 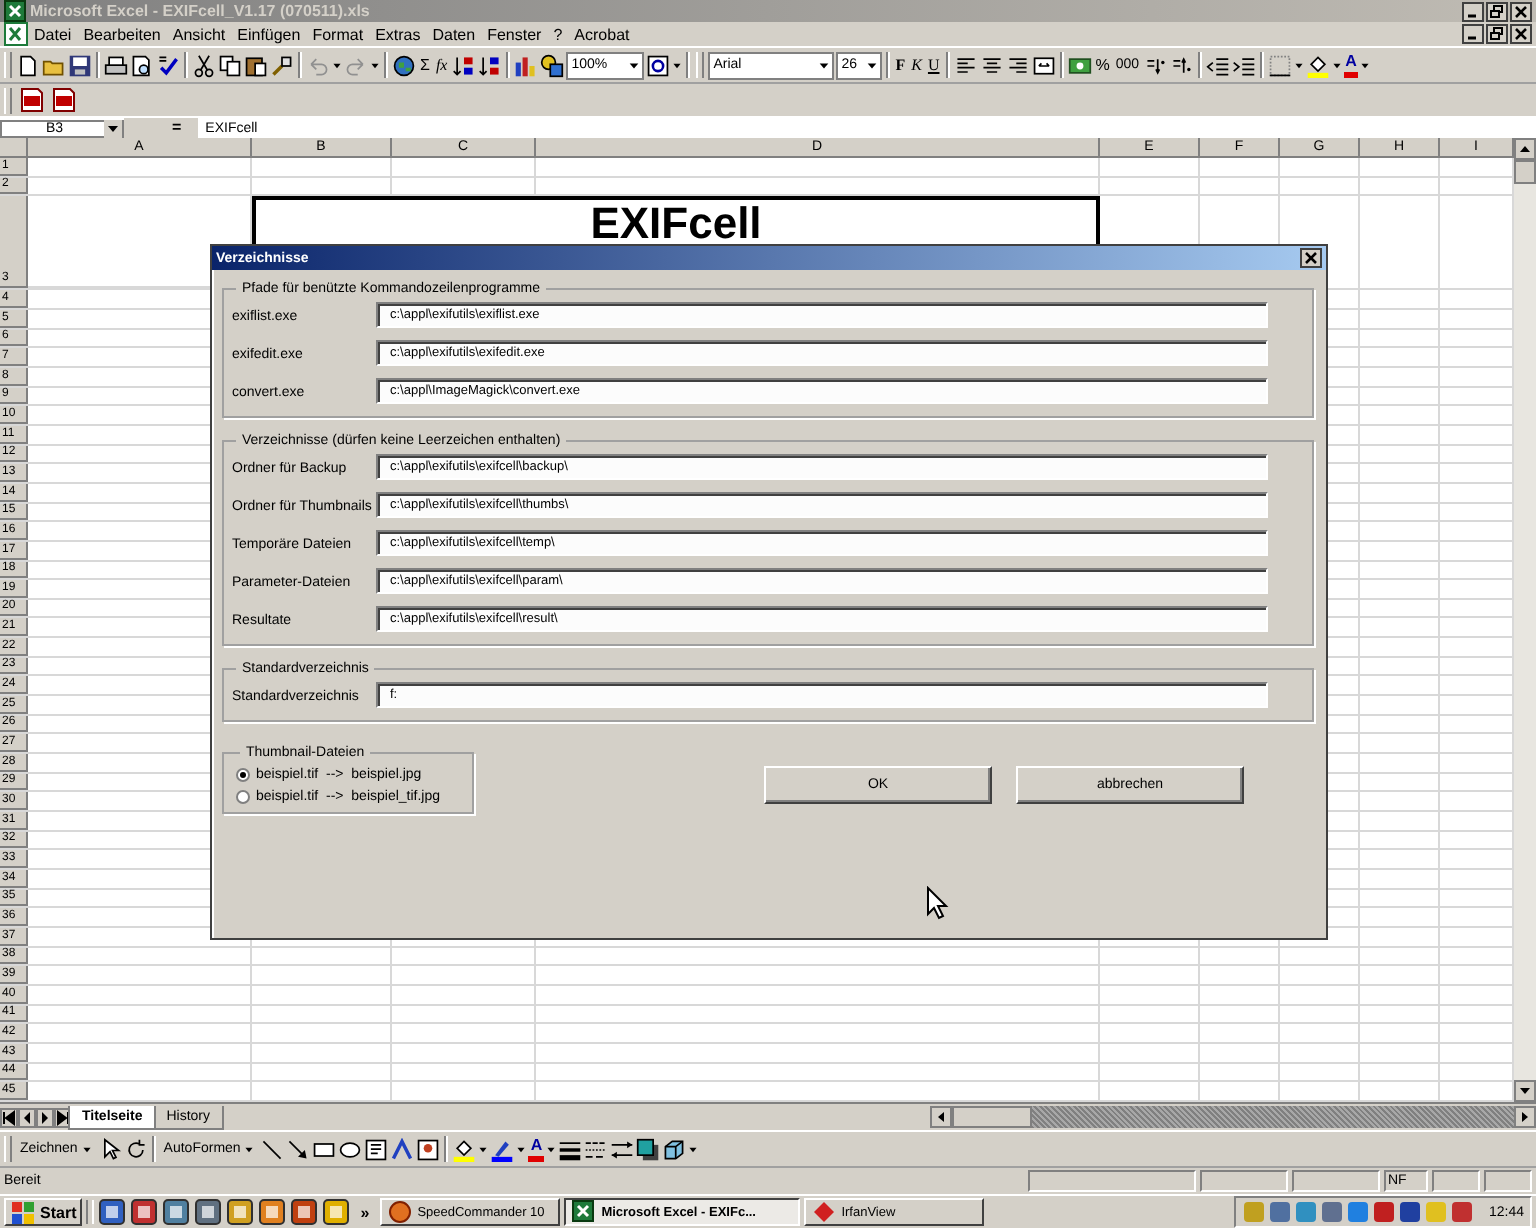 What do you see at coordinates (14, 148) in the screenshot?
I see `select-all-button` at bounding box center [14, 148].